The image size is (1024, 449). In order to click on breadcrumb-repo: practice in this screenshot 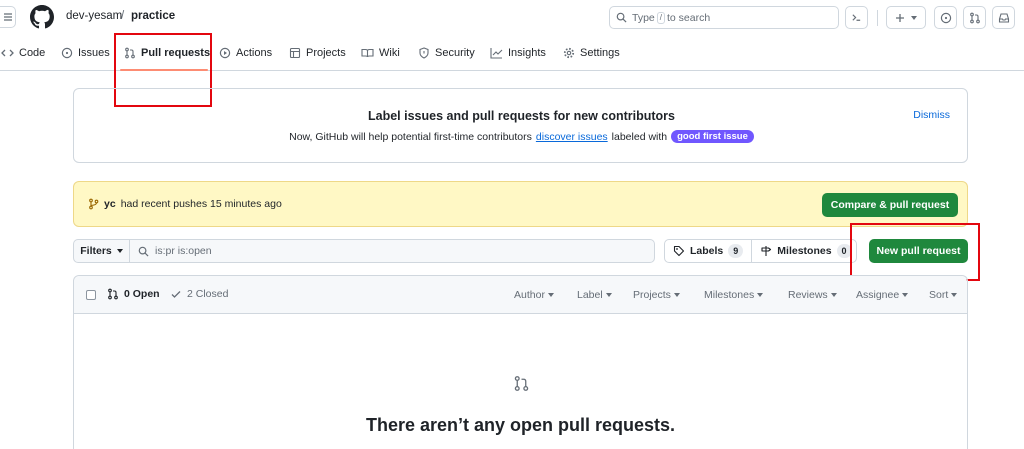, I will do `click(153, 16)`.